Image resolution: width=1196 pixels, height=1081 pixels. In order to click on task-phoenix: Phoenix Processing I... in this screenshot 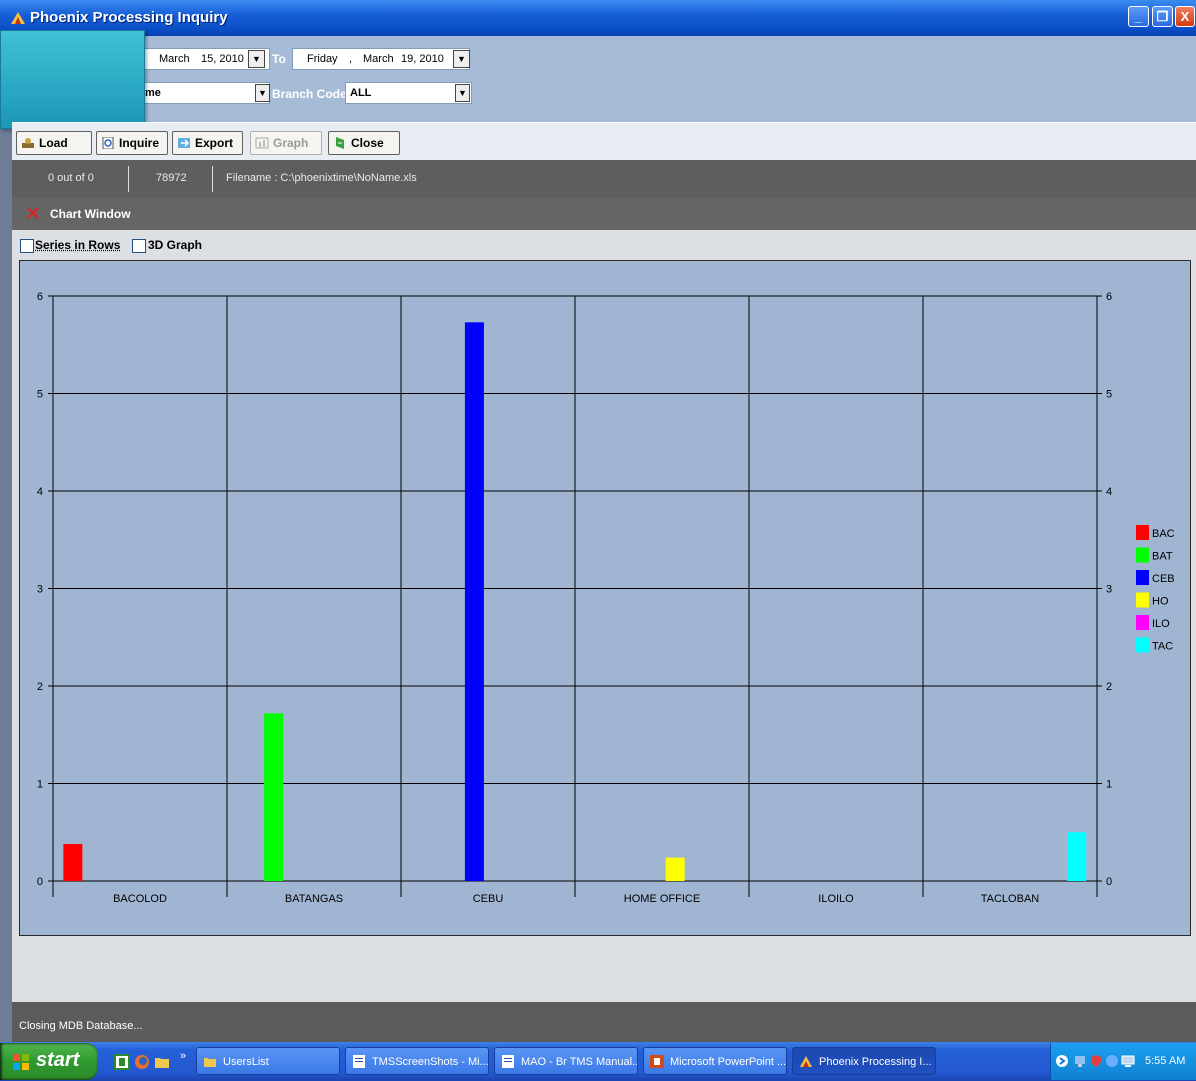, I will do `click(864, 1061)`.